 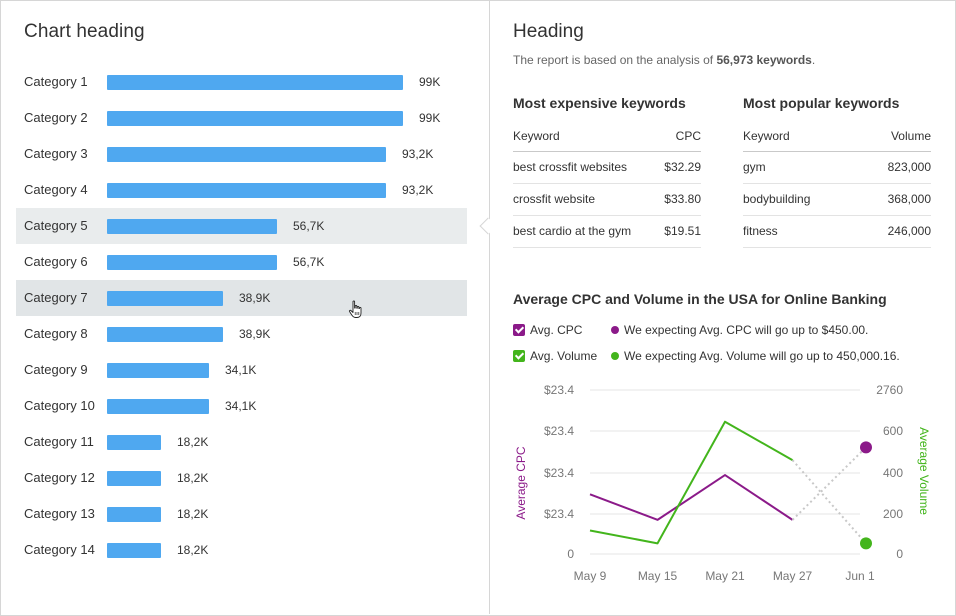 What do you see at coordinates (564, 356) in the screenshot?
I see `volume-legend-label: Avg. Volume` at bounding box center [564, 356].